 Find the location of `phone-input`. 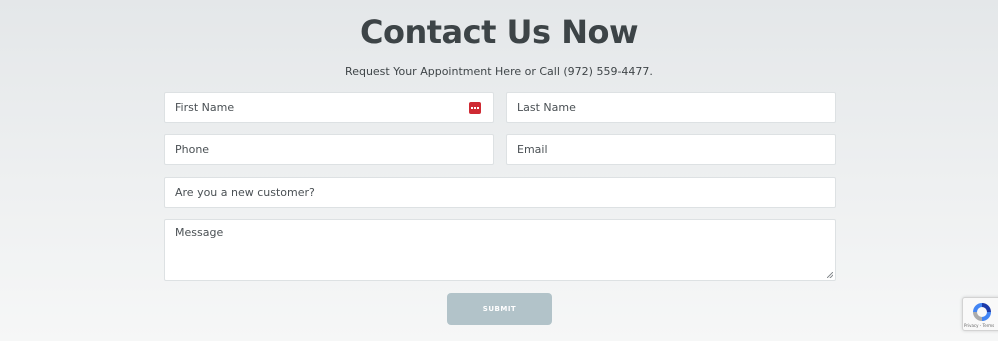

phone-input is located at coordinates (329, 149).